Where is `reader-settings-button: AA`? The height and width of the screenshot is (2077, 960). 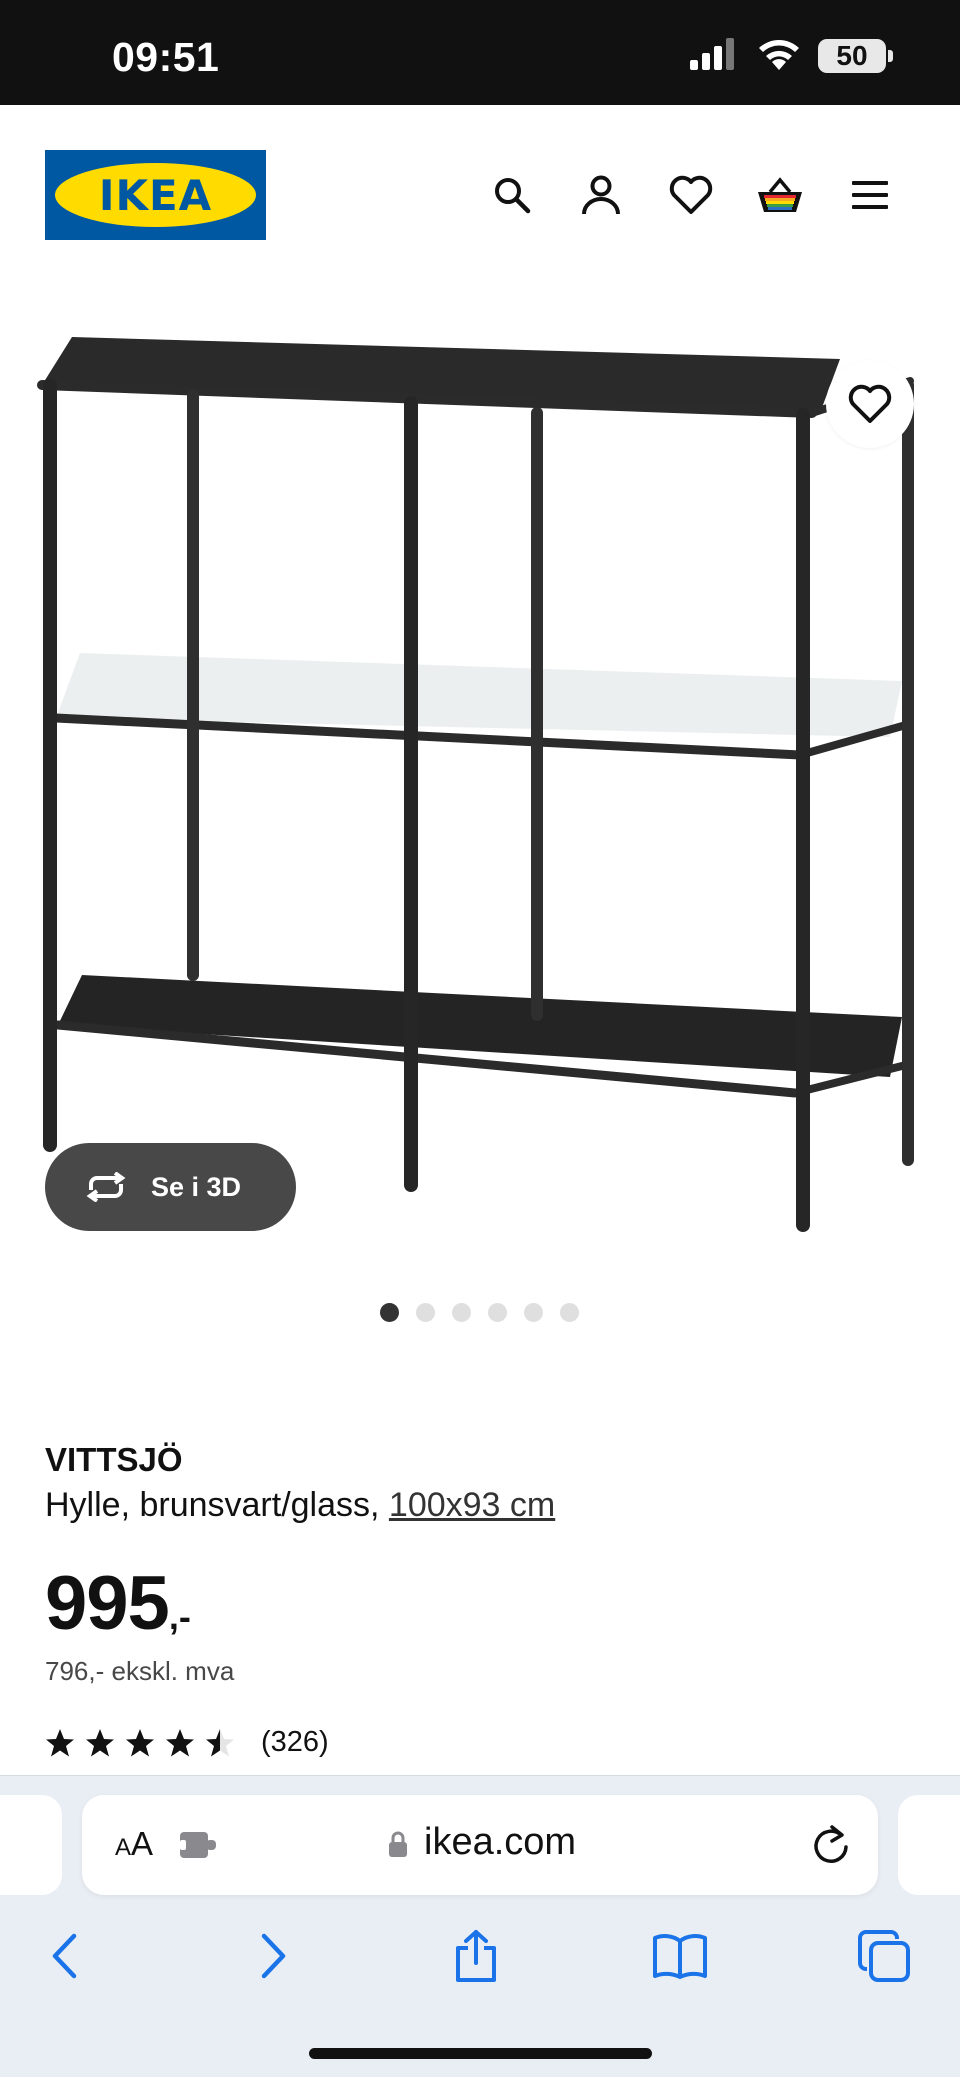 reader-settings-button: AA is located at coordinates (134, 1844).